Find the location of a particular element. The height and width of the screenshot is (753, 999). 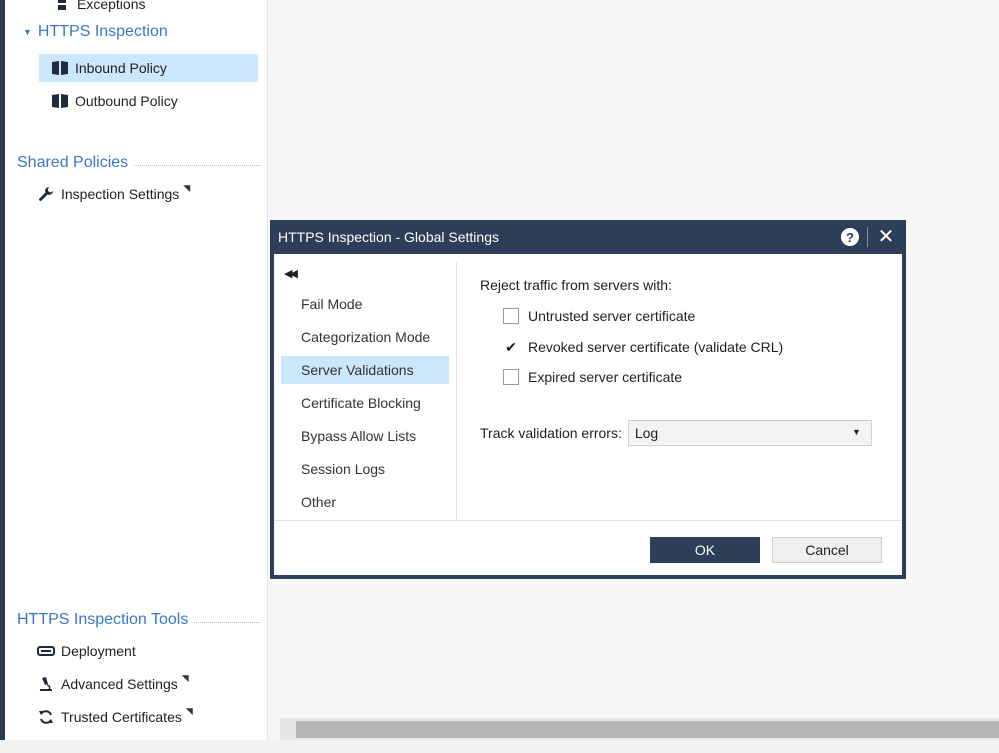

footer-divider is located at coordinates (588, 520).